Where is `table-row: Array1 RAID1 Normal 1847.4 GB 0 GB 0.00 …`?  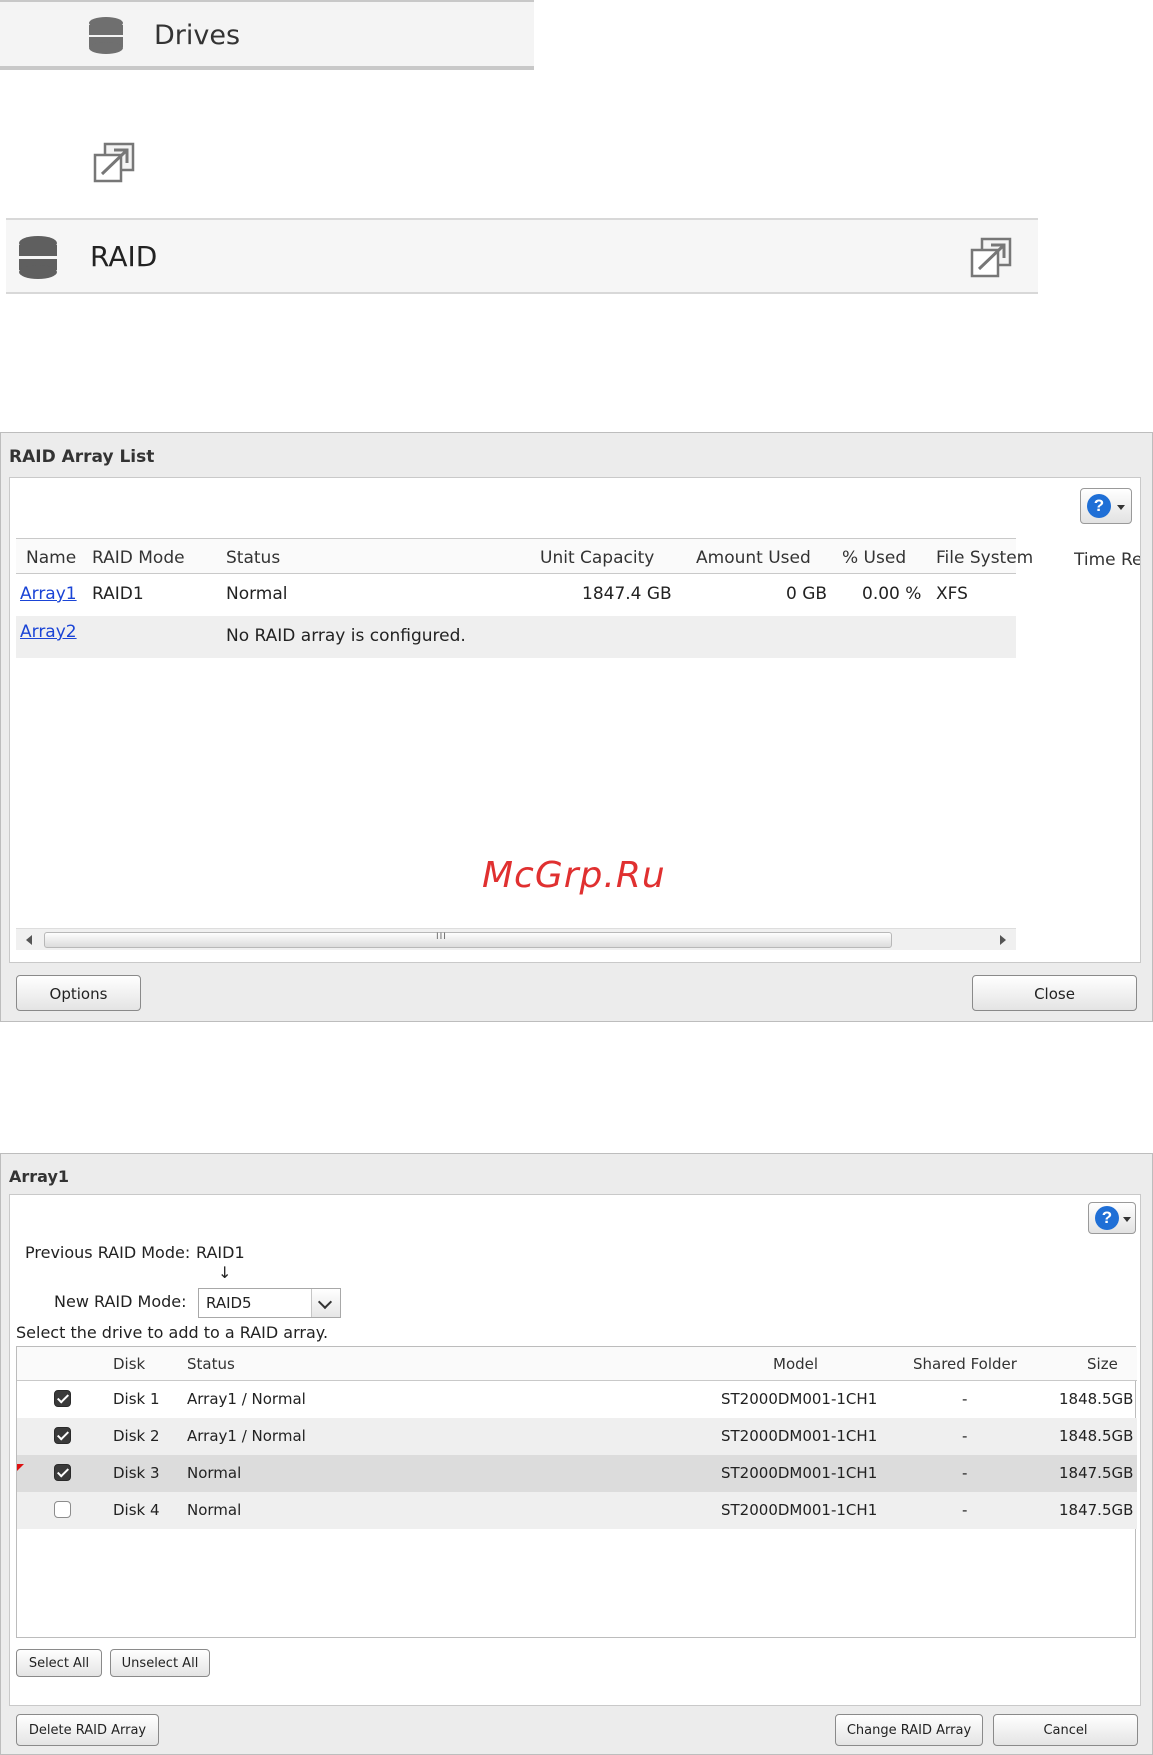 table-row: Array1 RAID1 Normal 1847.4 GB 0 GB 0.00 … is located at coordinates (516, 595).